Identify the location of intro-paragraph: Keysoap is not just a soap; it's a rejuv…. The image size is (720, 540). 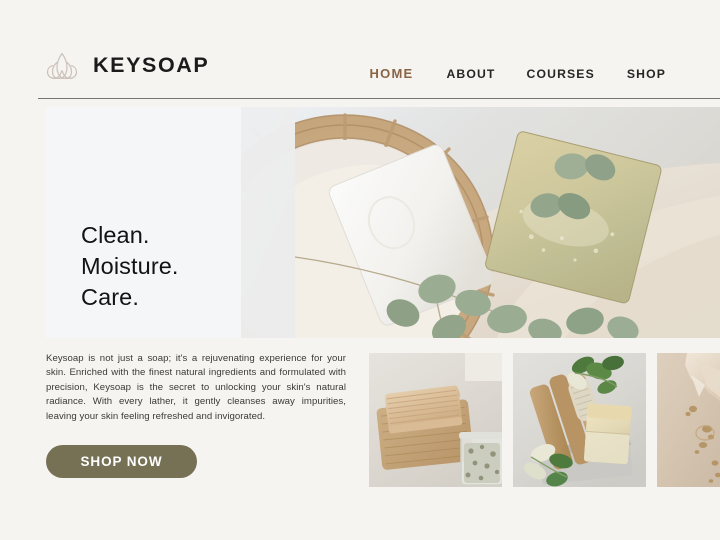
(196, 387).